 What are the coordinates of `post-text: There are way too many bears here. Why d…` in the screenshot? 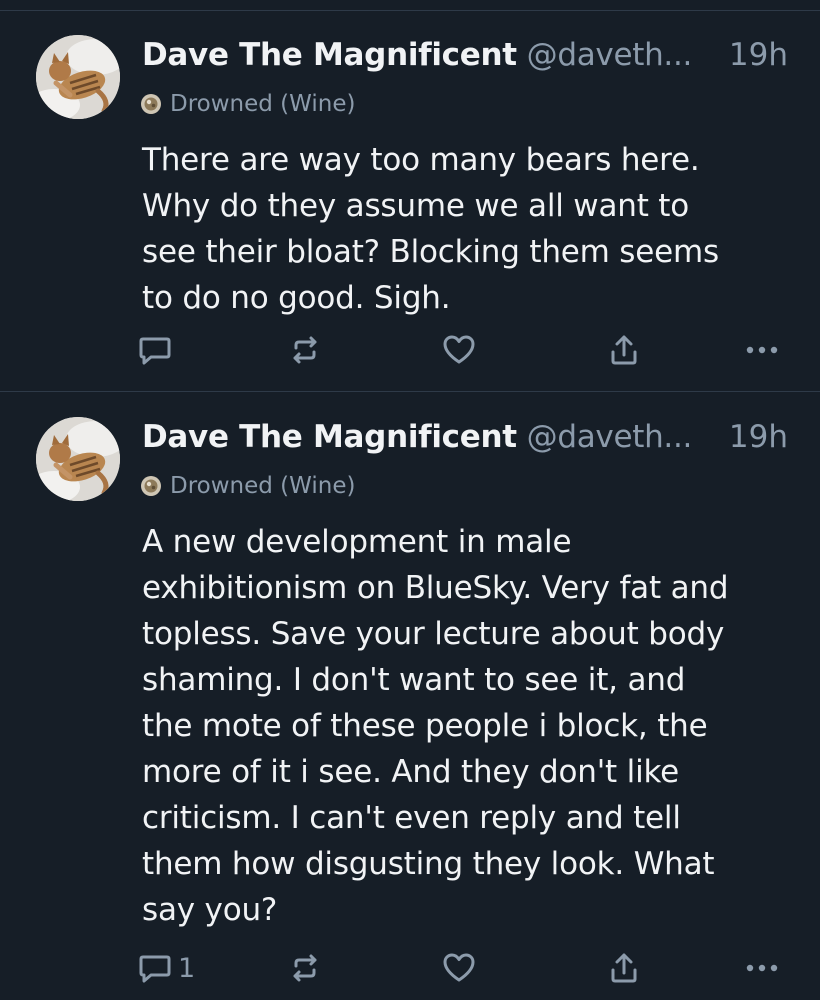 It's located at (430, 229).